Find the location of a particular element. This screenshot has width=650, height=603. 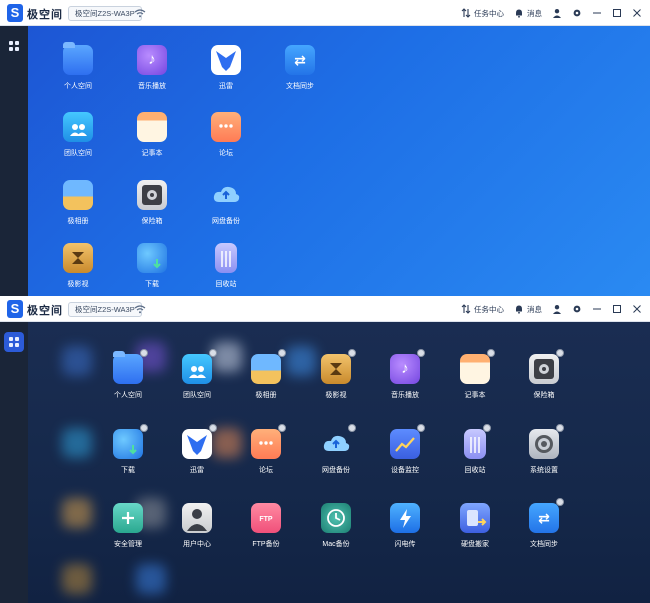

launcher-app-forum: 论坛 is located at coordinates (266, 449).